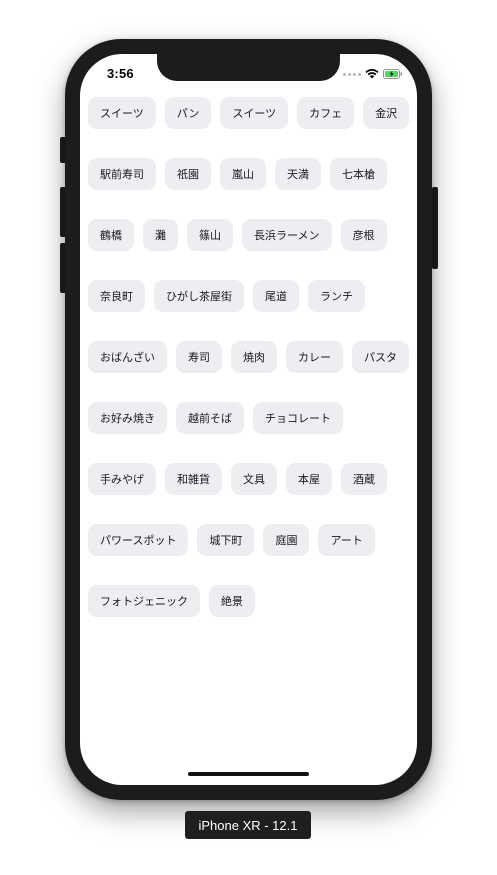 The height and width of the screenshot is (875, 497). I want to click on tag-chip: 奈良町, so click(116, 296).